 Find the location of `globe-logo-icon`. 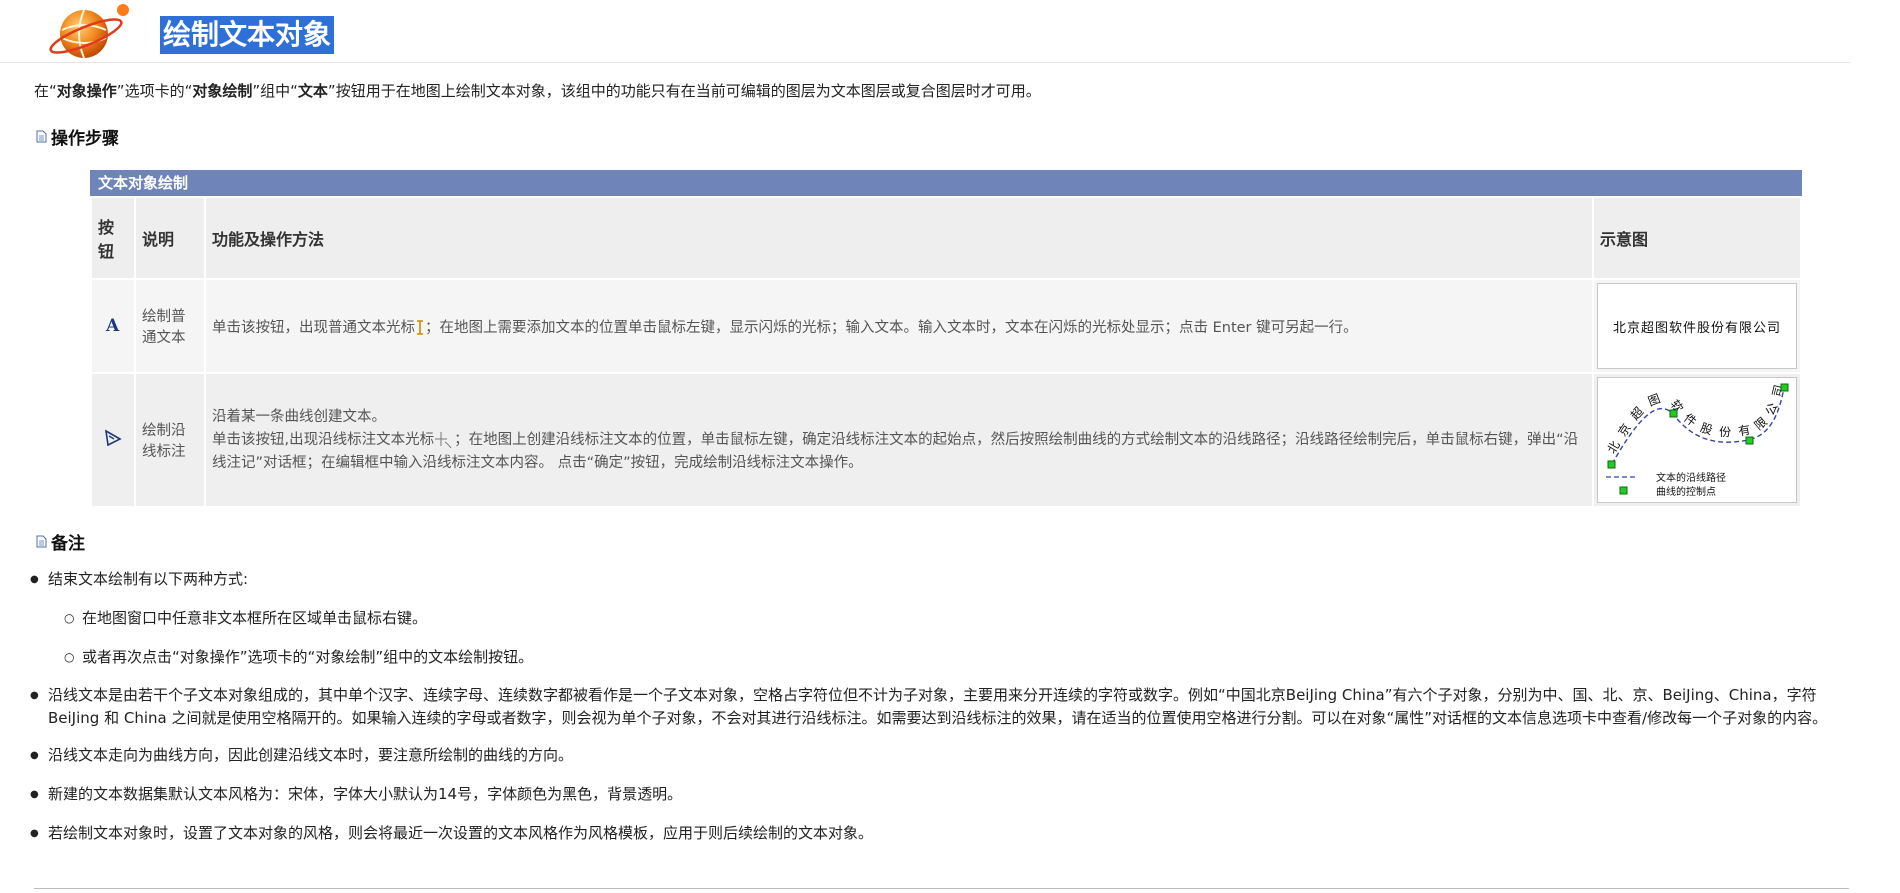

globe-logo-icon is located at coordinates (89, 31).